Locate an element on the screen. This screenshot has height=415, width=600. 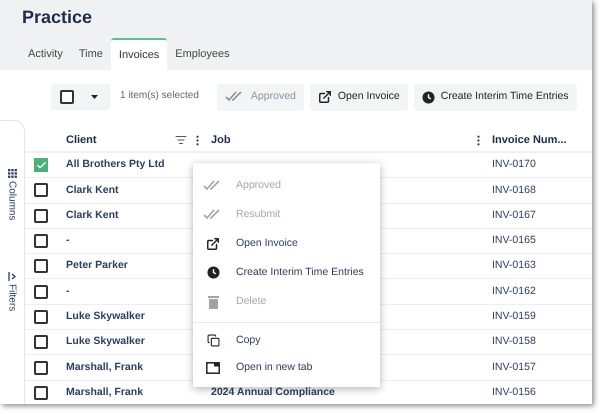
selection-count: 1 item(s) selected is located at coordinates (159, 95).